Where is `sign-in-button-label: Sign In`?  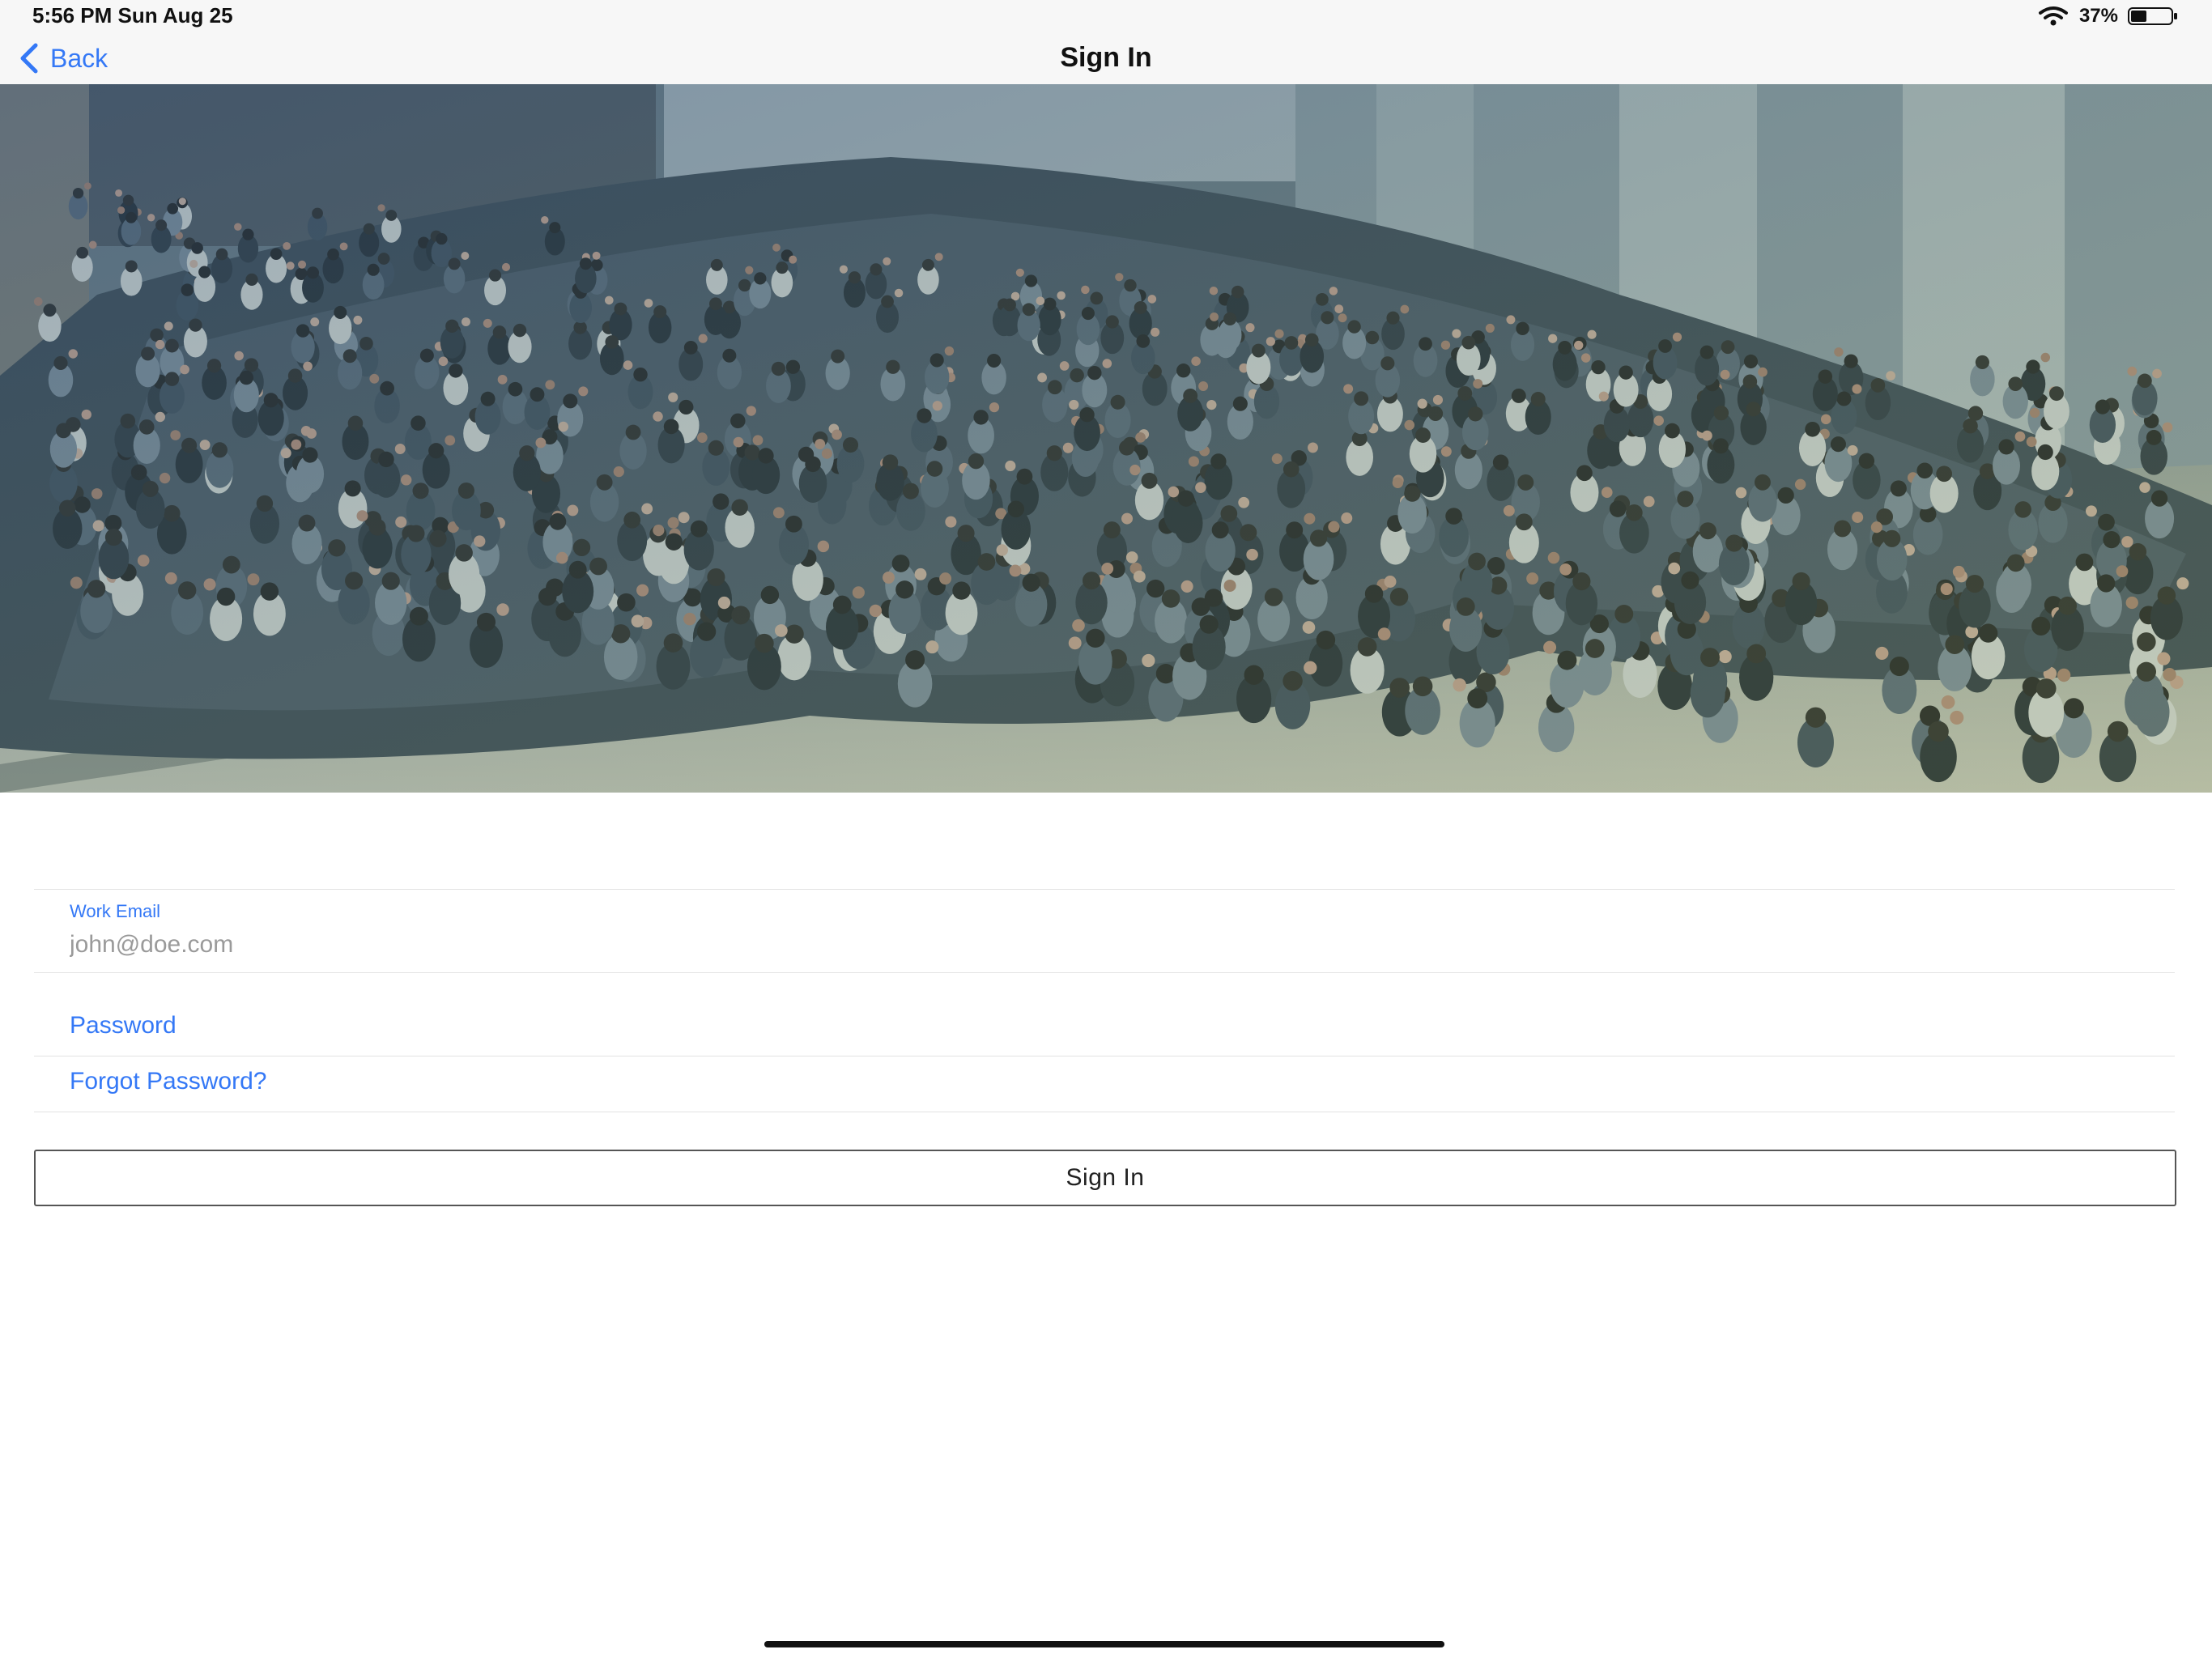
sign-in-button-label: Sign In is located at coordinates (1105, 1177).